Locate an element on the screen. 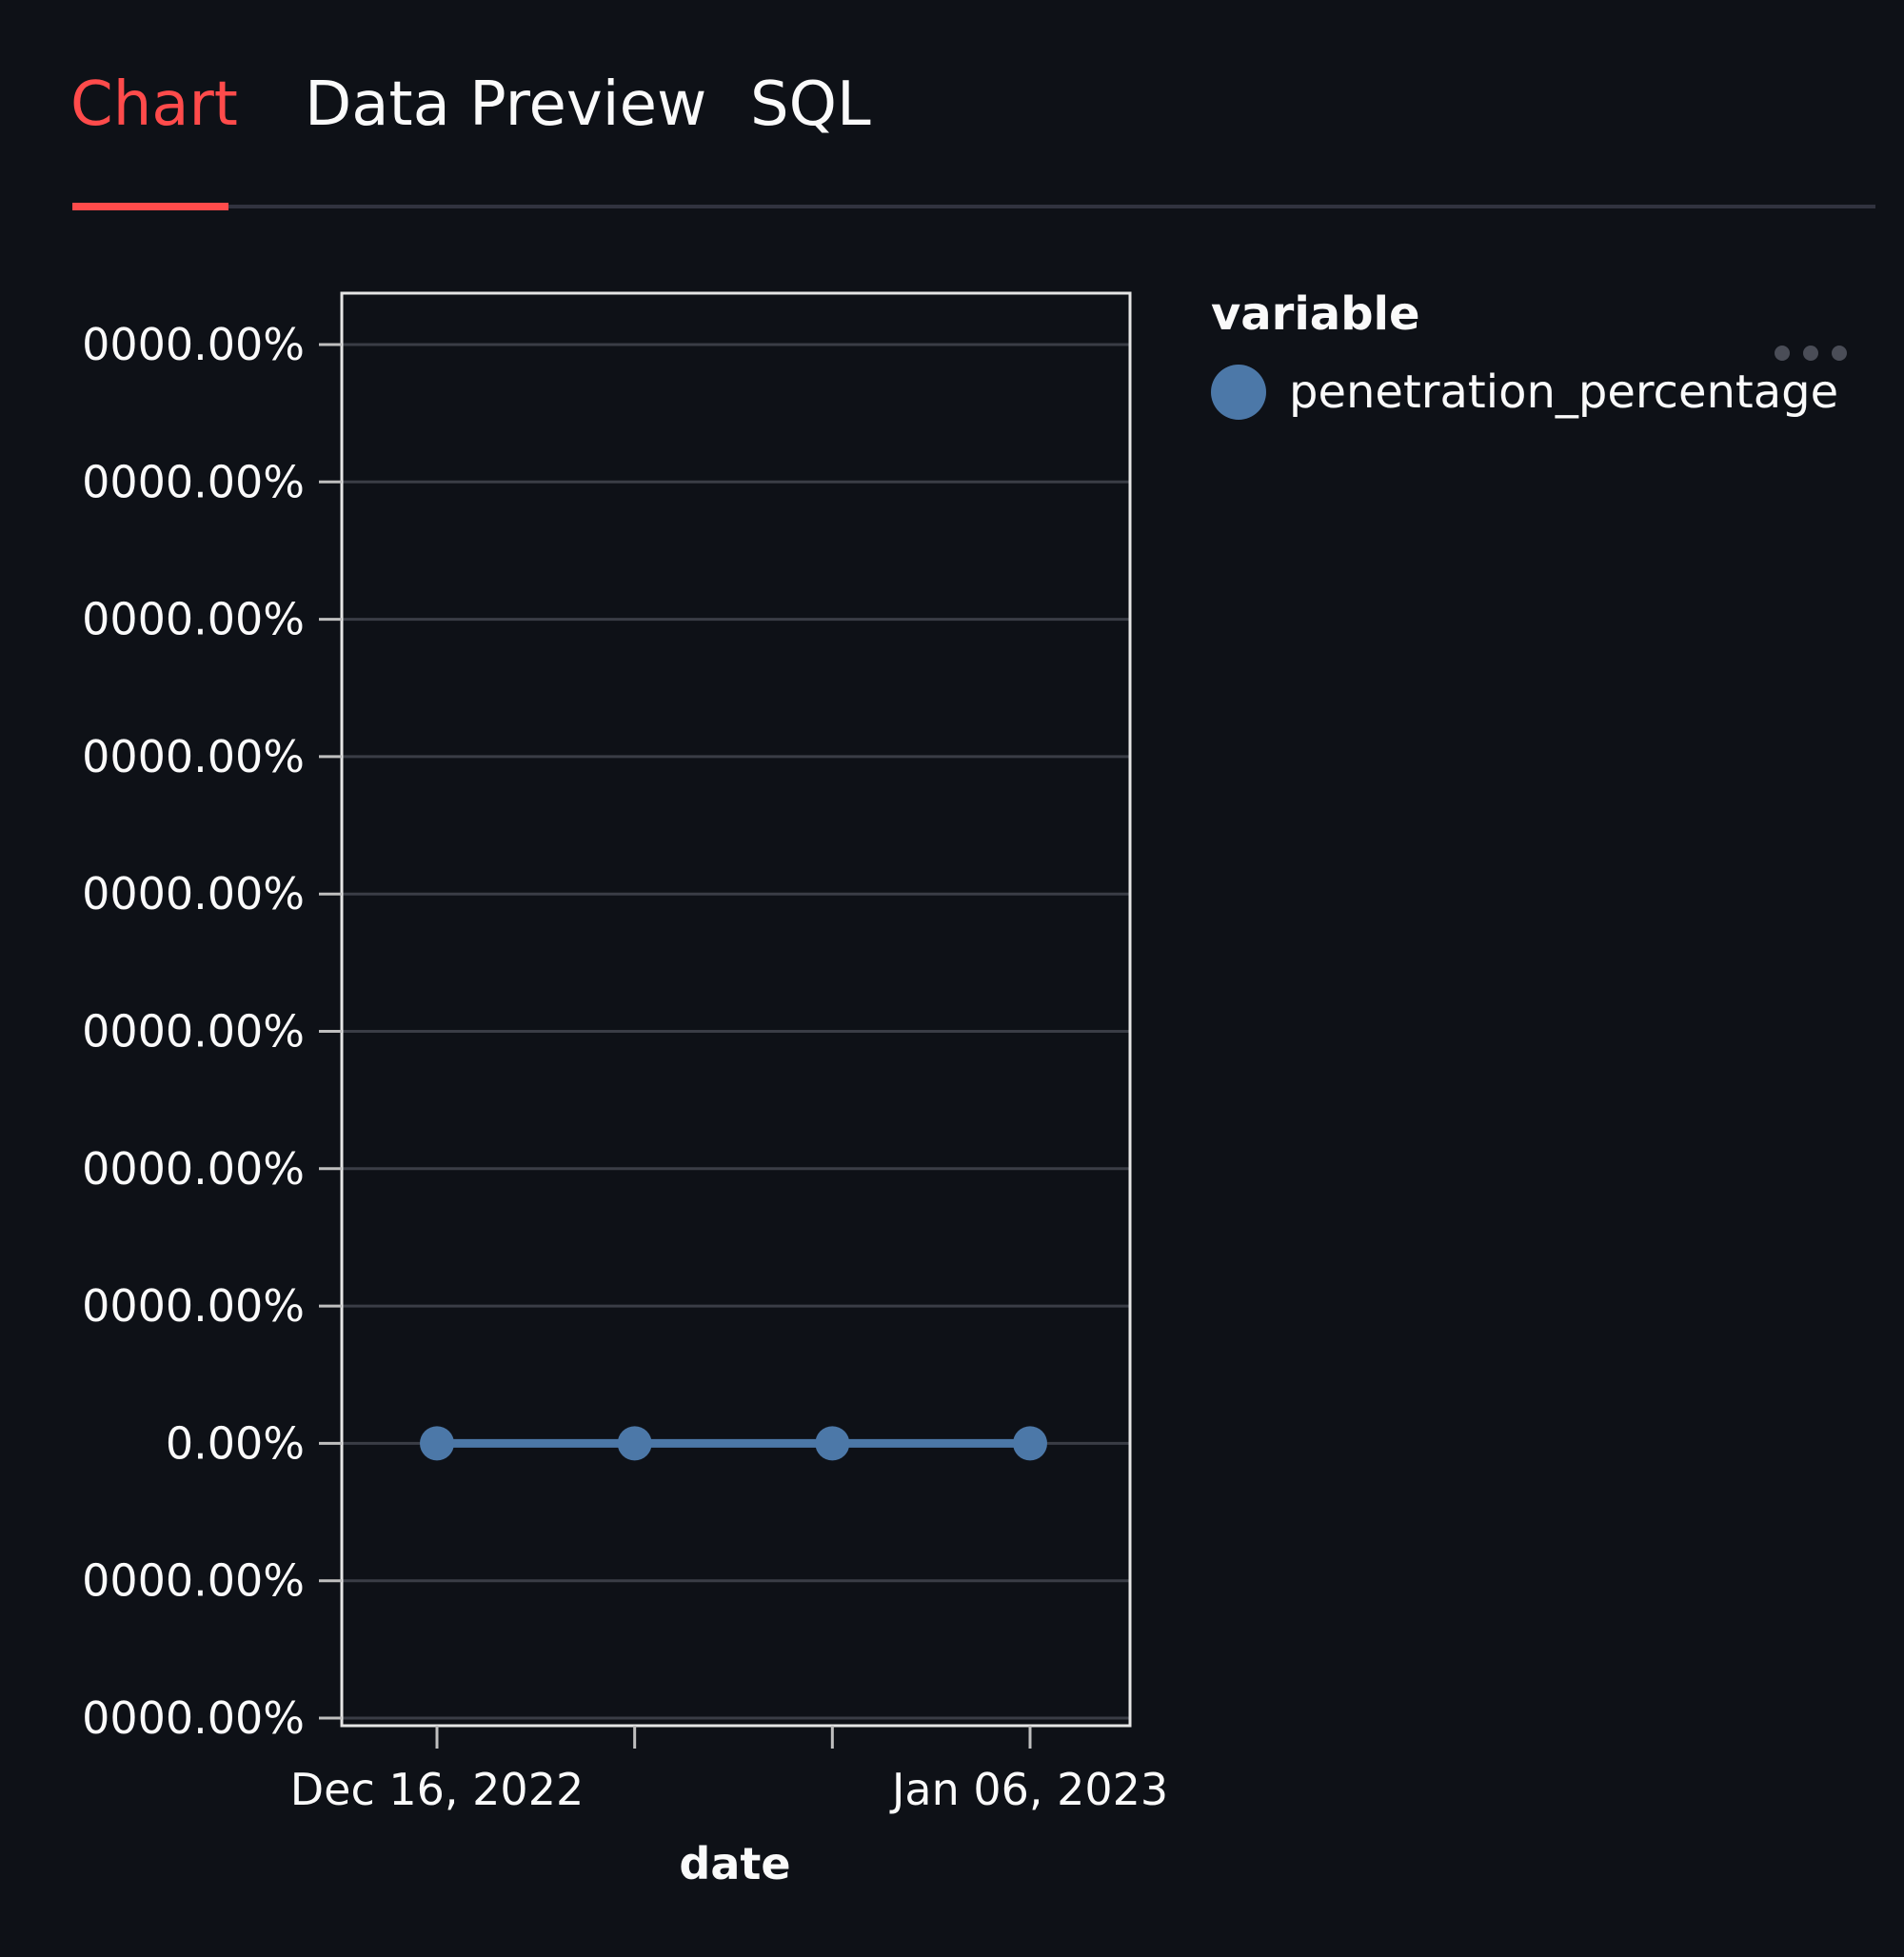 The width and height of the screenshot is (1904, 1957). more-options-ellipsis-icon is located at coordinates (1811, 353).